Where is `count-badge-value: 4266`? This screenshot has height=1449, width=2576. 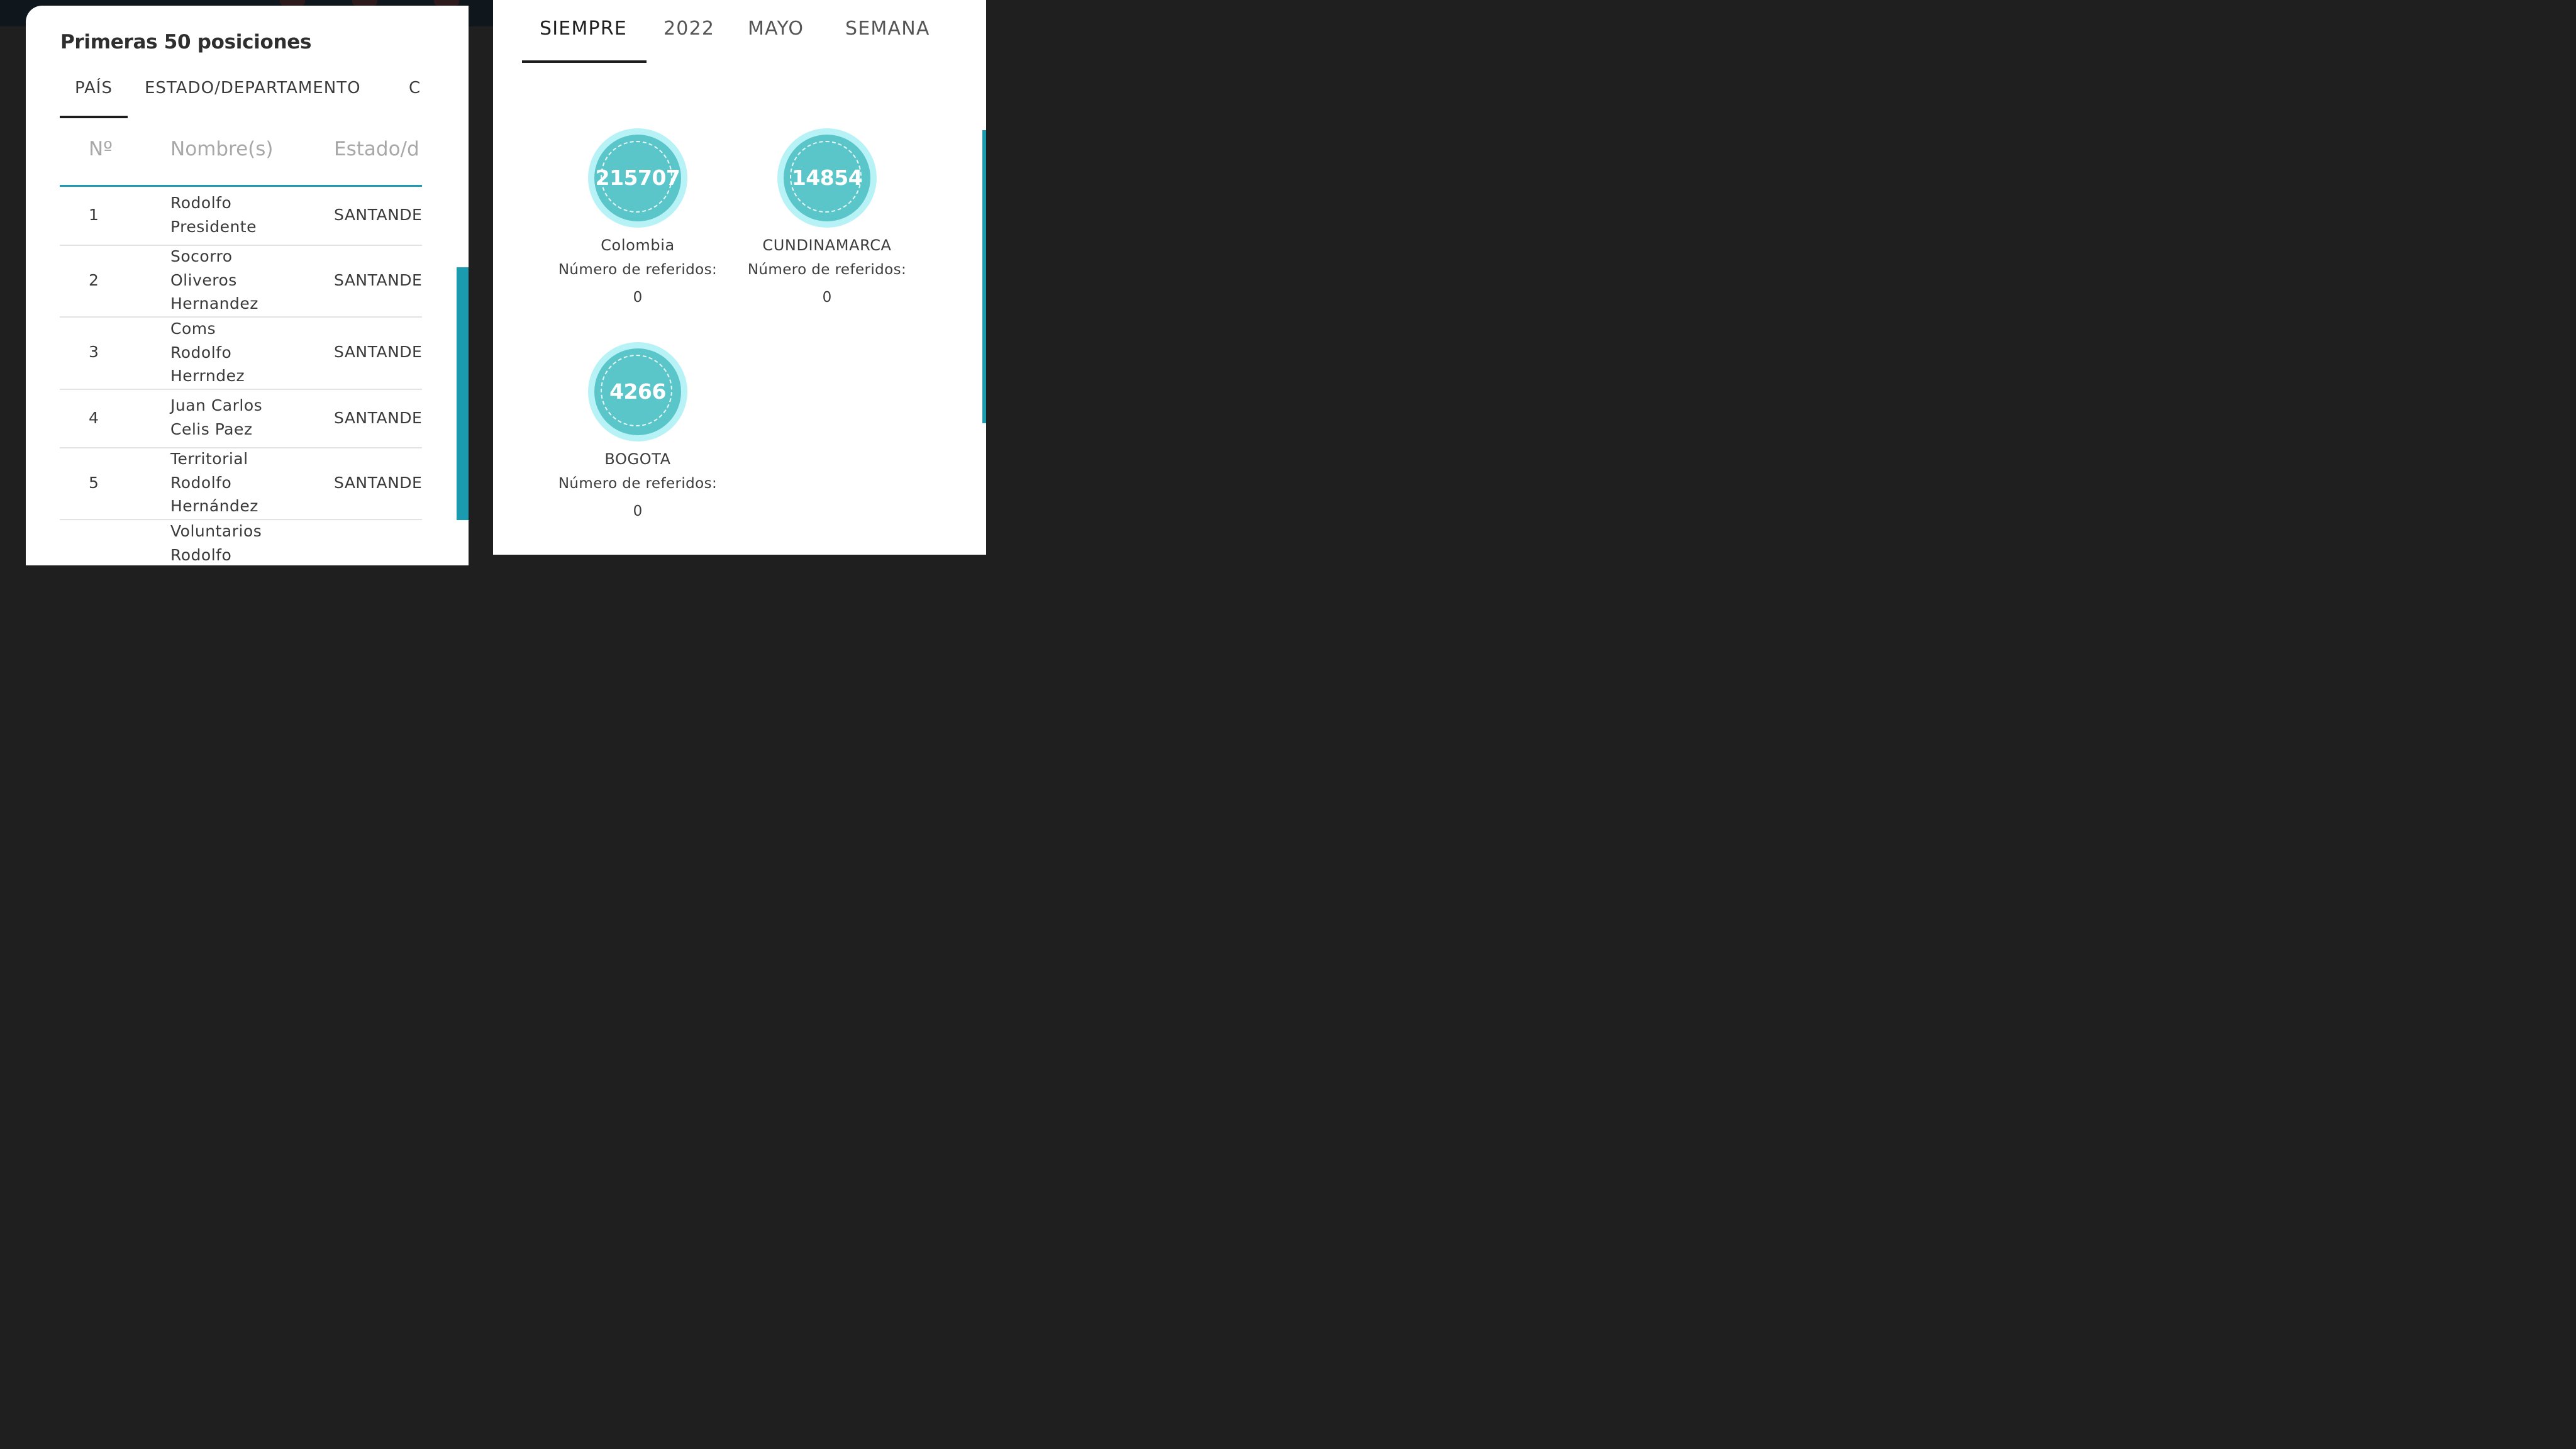 count-badge-value: 4266 is located at coordinates (637, 391).